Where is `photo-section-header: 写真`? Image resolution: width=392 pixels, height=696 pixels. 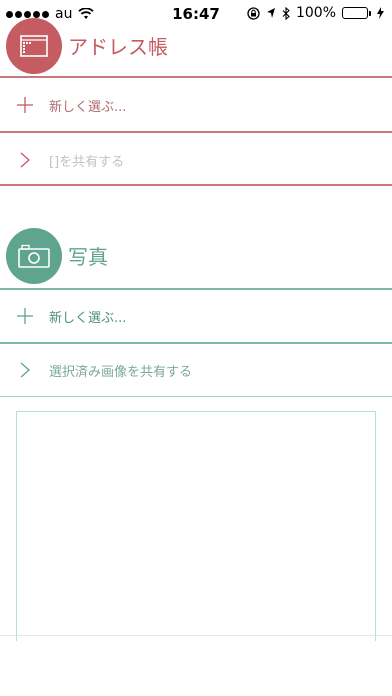
photo-section-header: 写真 is located at coordinates (196, 256).